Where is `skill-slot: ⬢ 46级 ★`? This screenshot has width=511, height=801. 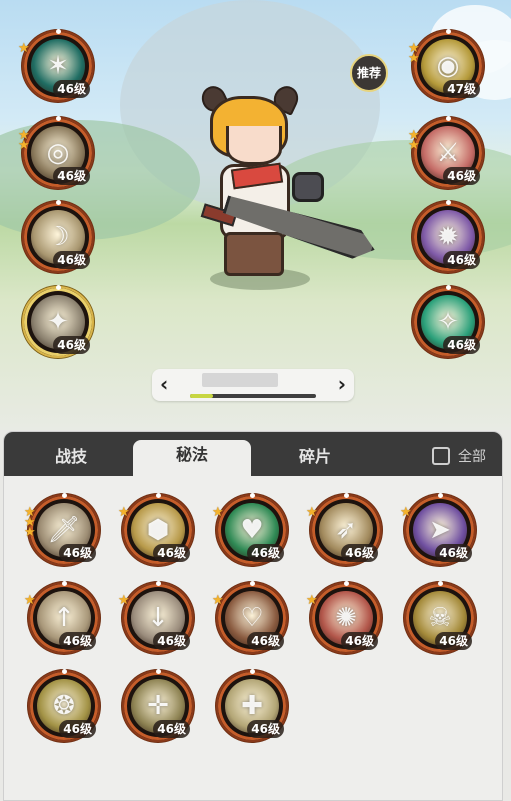 skill-slot: ⬢ 46级 ★ is located at coordinates (156, 529).